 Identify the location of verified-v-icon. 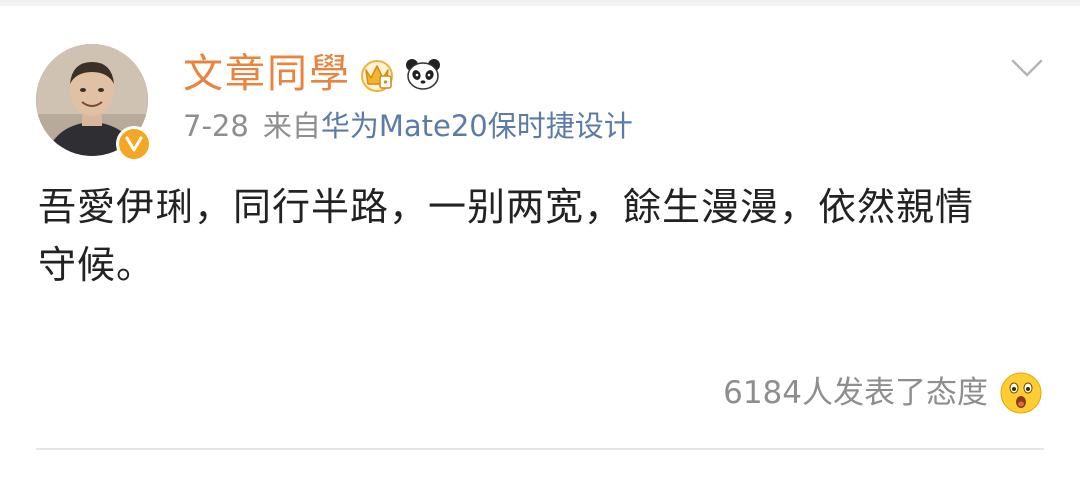
(134, 144).